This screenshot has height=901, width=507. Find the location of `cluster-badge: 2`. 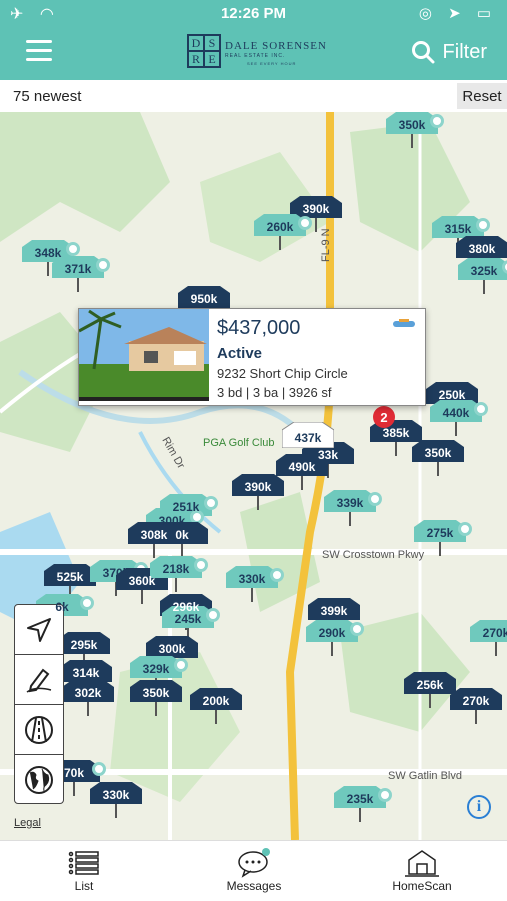

cluster-badge: 2 is located at coordinates (384, 417).